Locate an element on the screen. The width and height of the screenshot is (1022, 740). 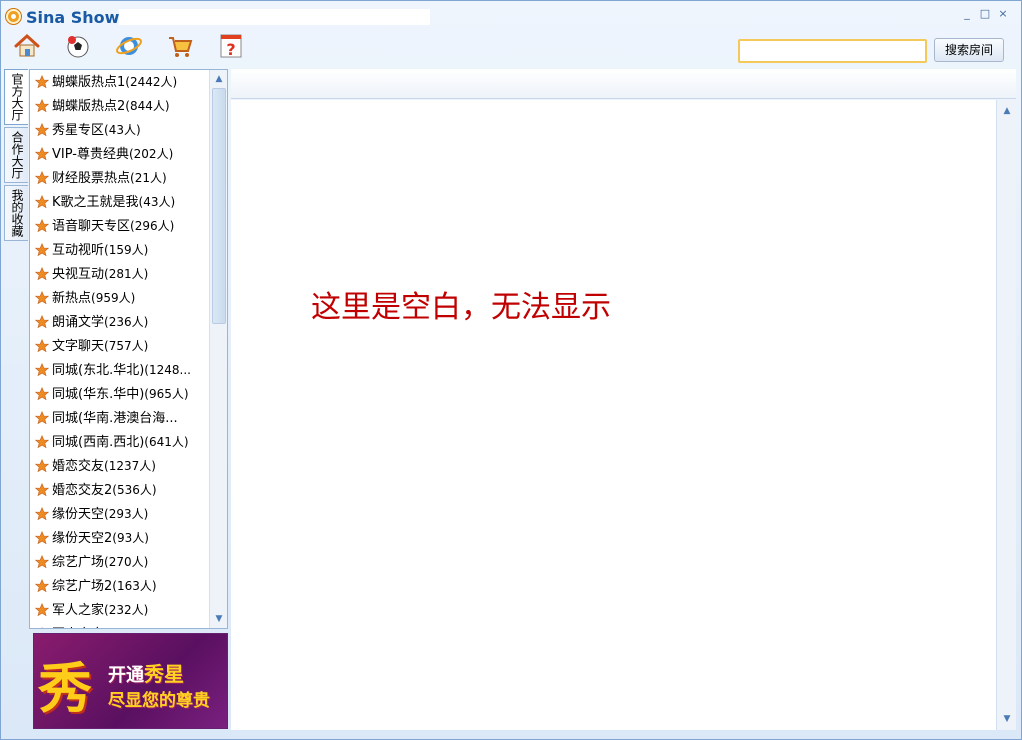
room-list-item: 缘份天空2(93人) is located at coordinates (120, 538).